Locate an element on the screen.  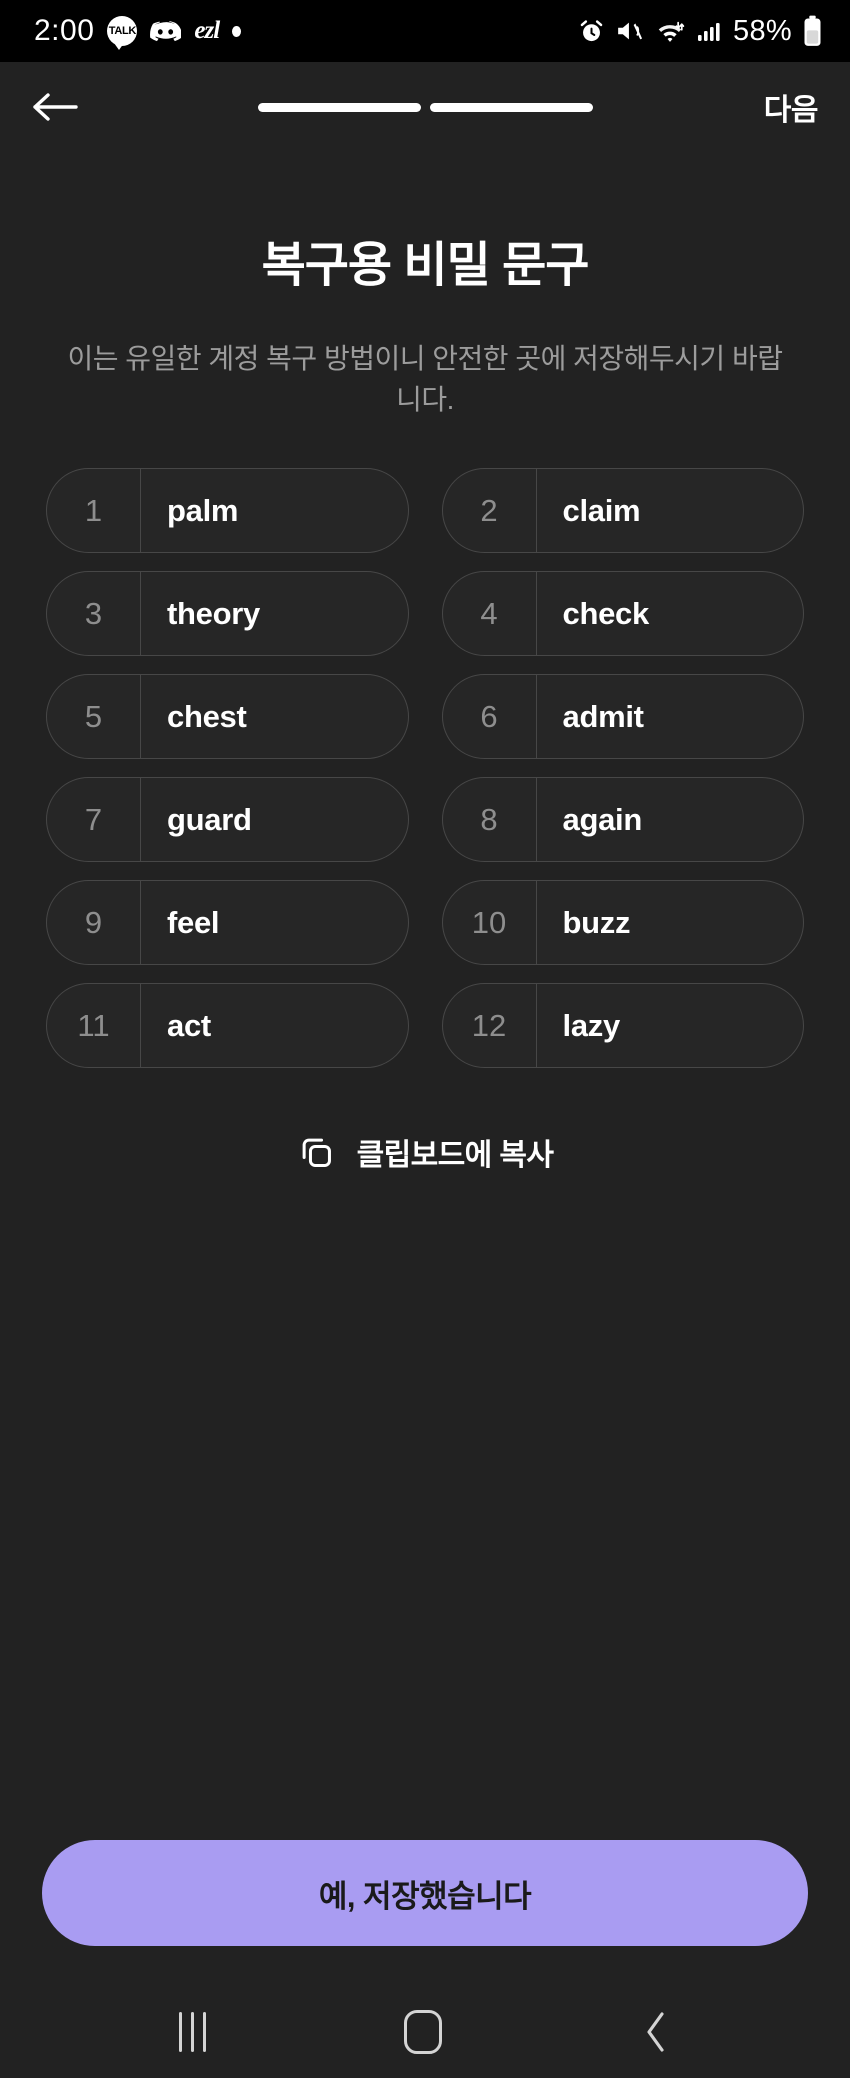
word-chip-word: claim is located at coordinates (601, 510).